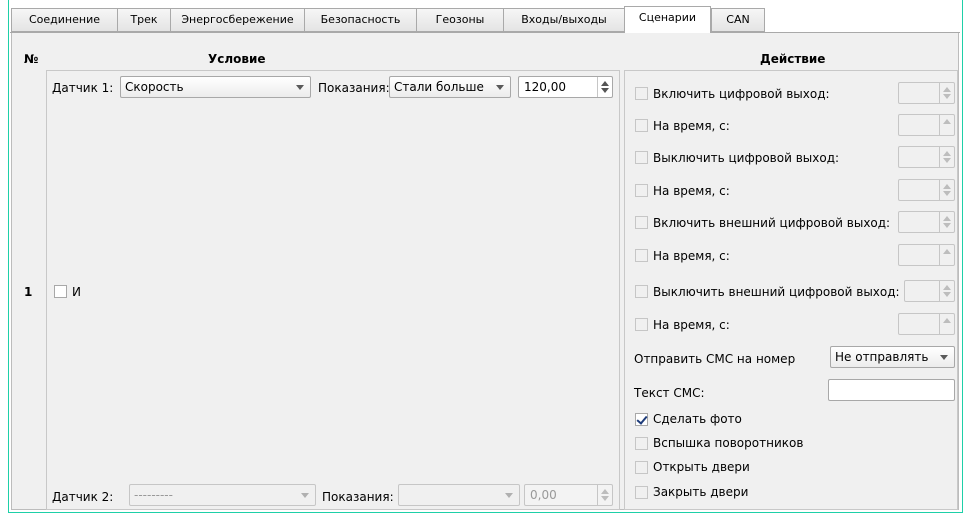 The image size is (972, 515). I want to click on digital-output-off-time-spinbox, so click(926, 190).